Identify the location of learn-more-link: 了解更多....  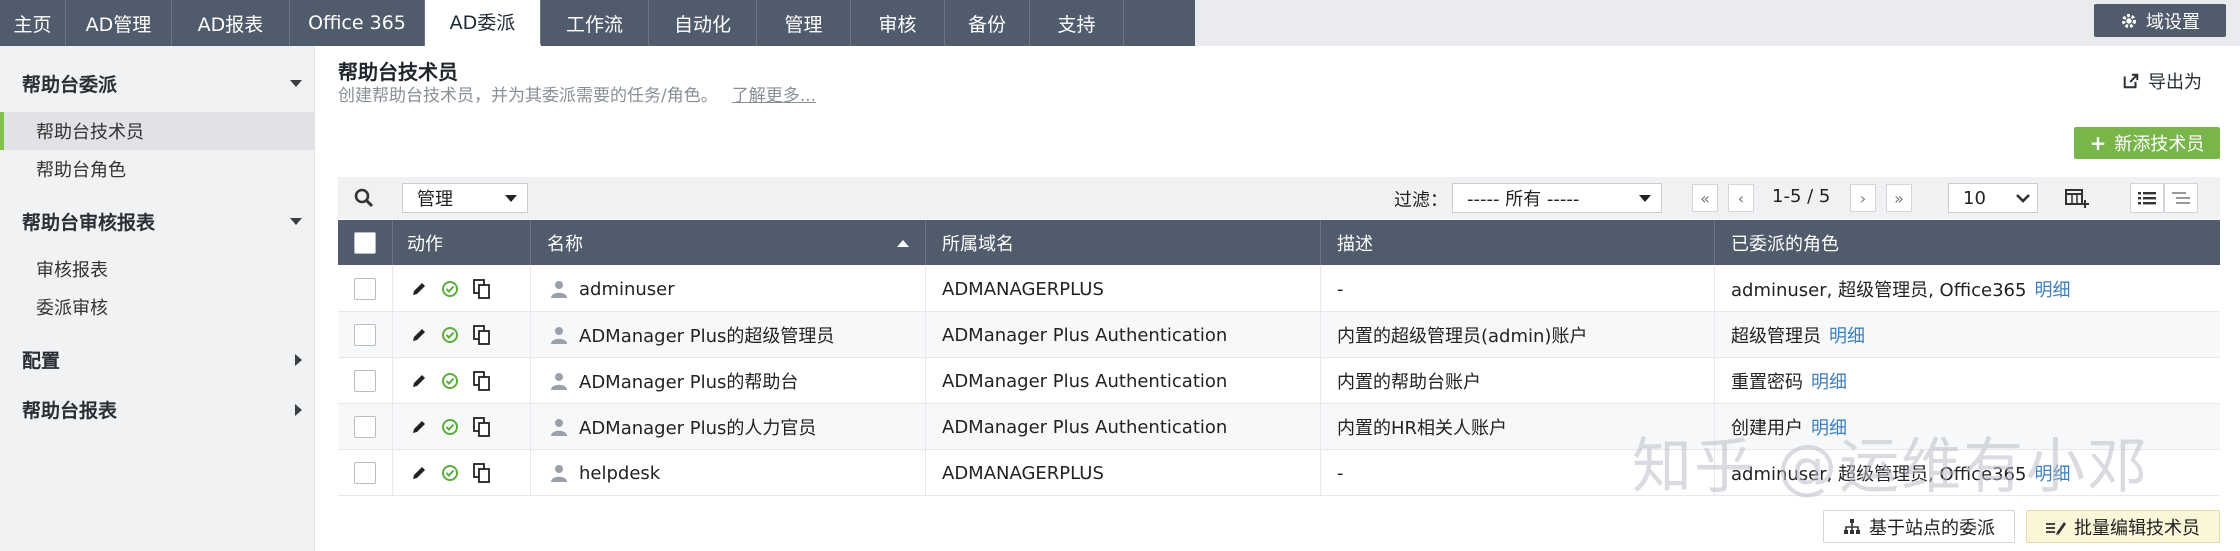
(774, 96).